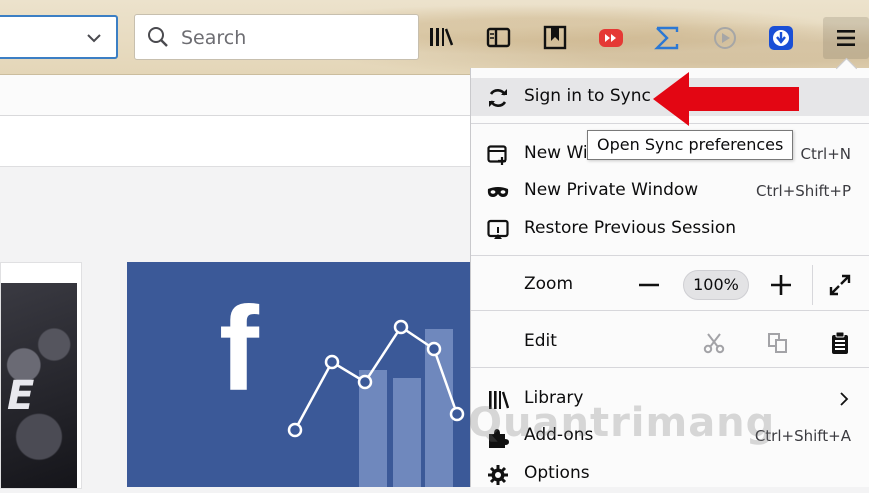 The image size is (869, 493). What do you see at coordinates (41, 375) in the screenshot?
I see `top-site-tile: E` at bounding box center [41, 375].